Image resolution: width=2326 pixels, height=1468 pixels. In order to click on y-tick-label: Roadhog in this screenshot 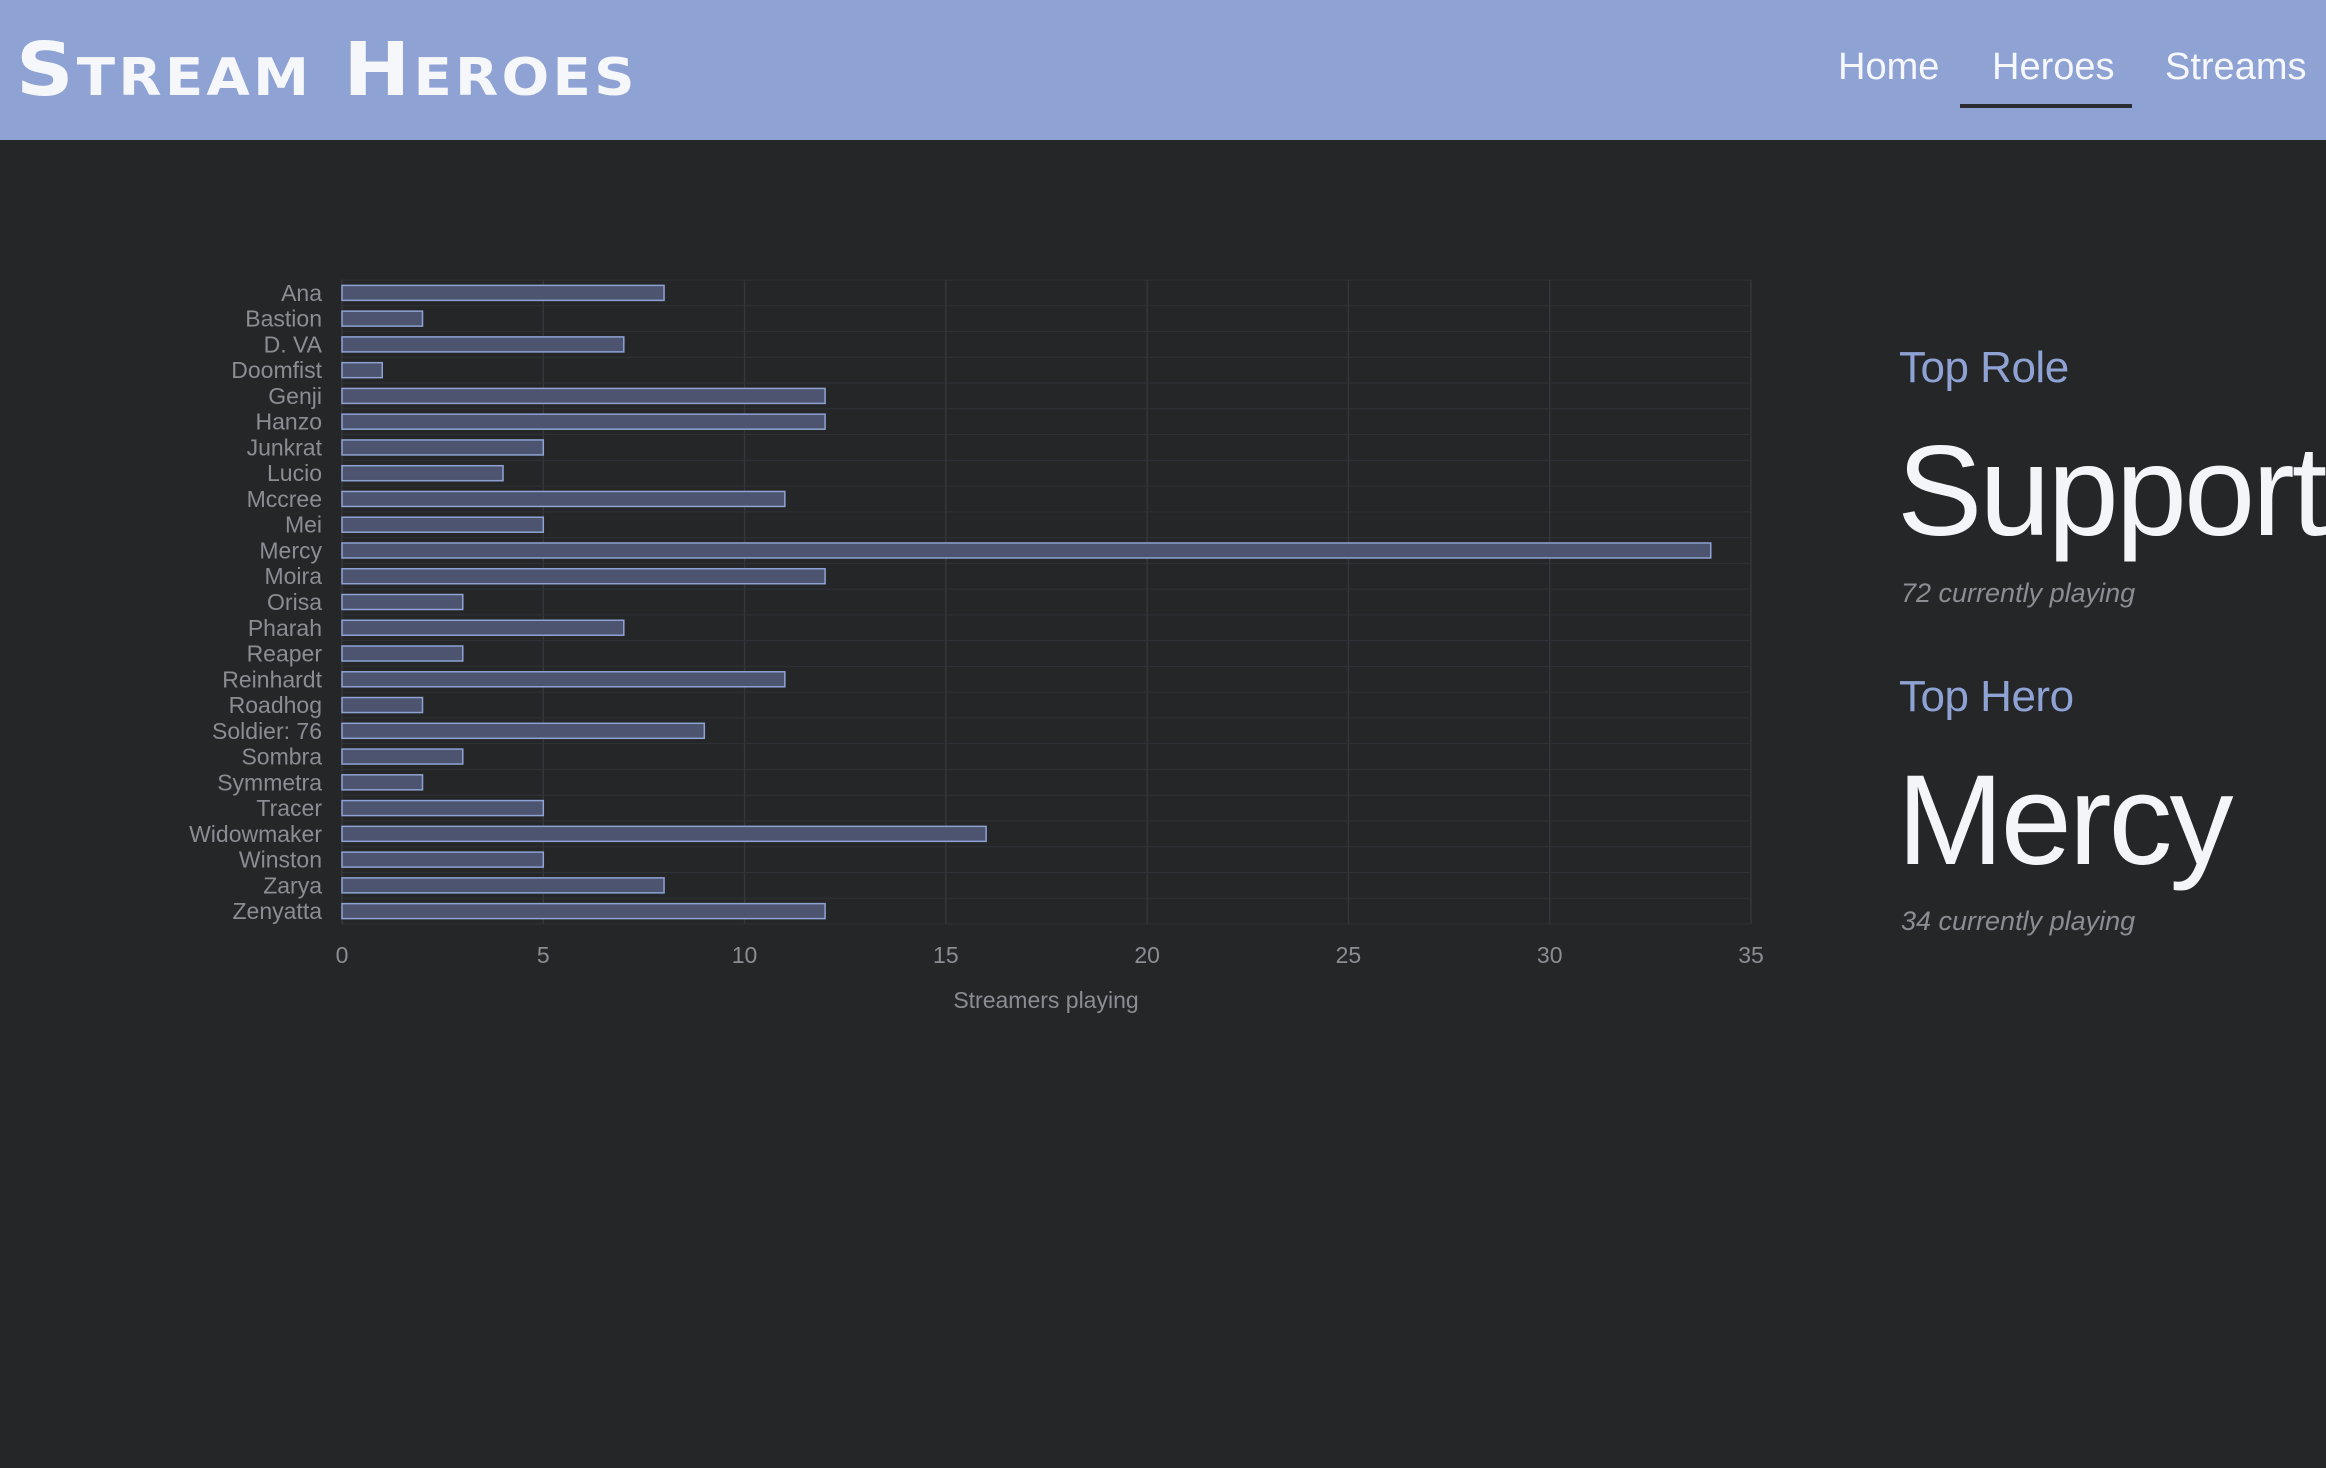, I will do `click(275, 705)`.